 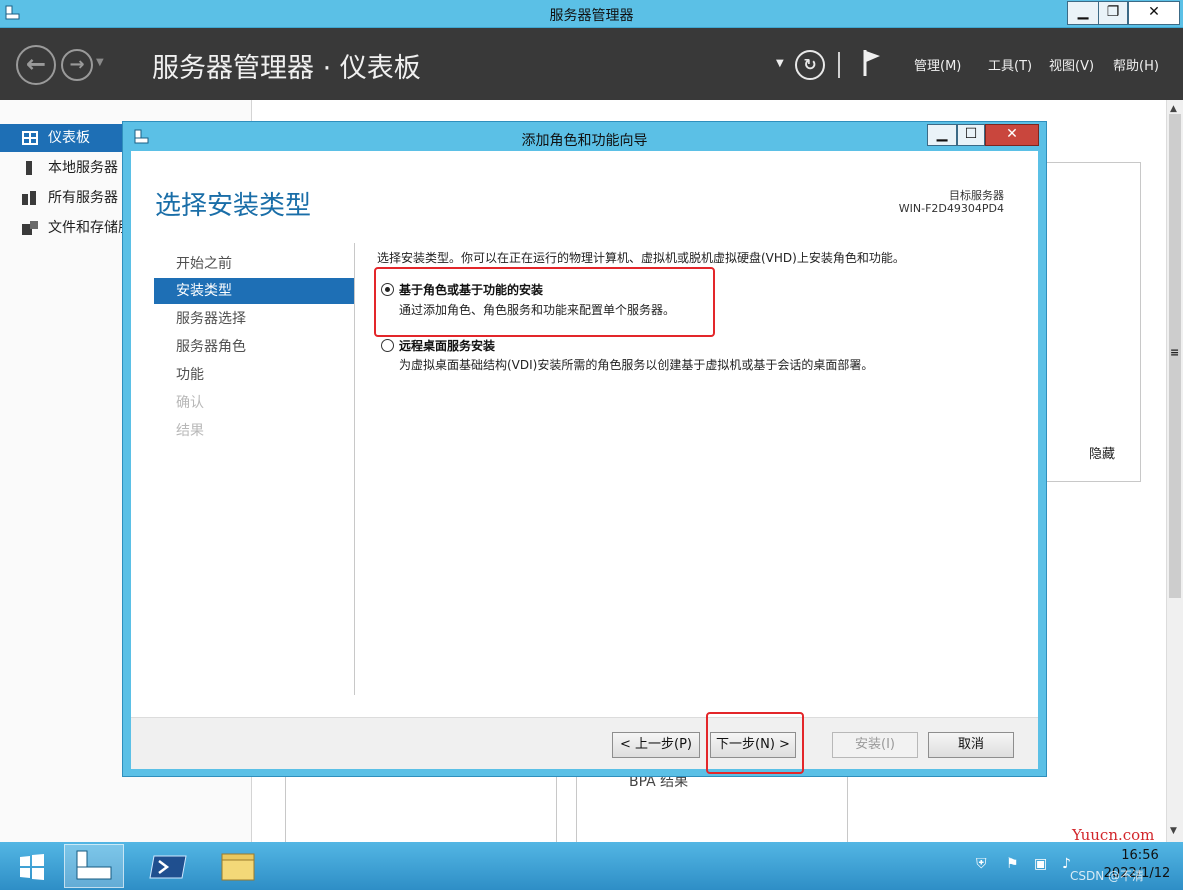 I want to click on refresh-dropdown-icon: ▼, so click(x=780, y=63).